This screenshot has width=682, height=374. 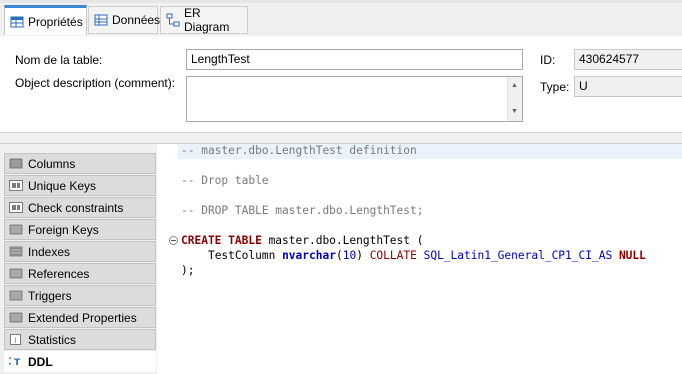 What do you see at coordinates (341, 1) in the screenshot?
I see `top-strip` at bounding box center [341, 1].